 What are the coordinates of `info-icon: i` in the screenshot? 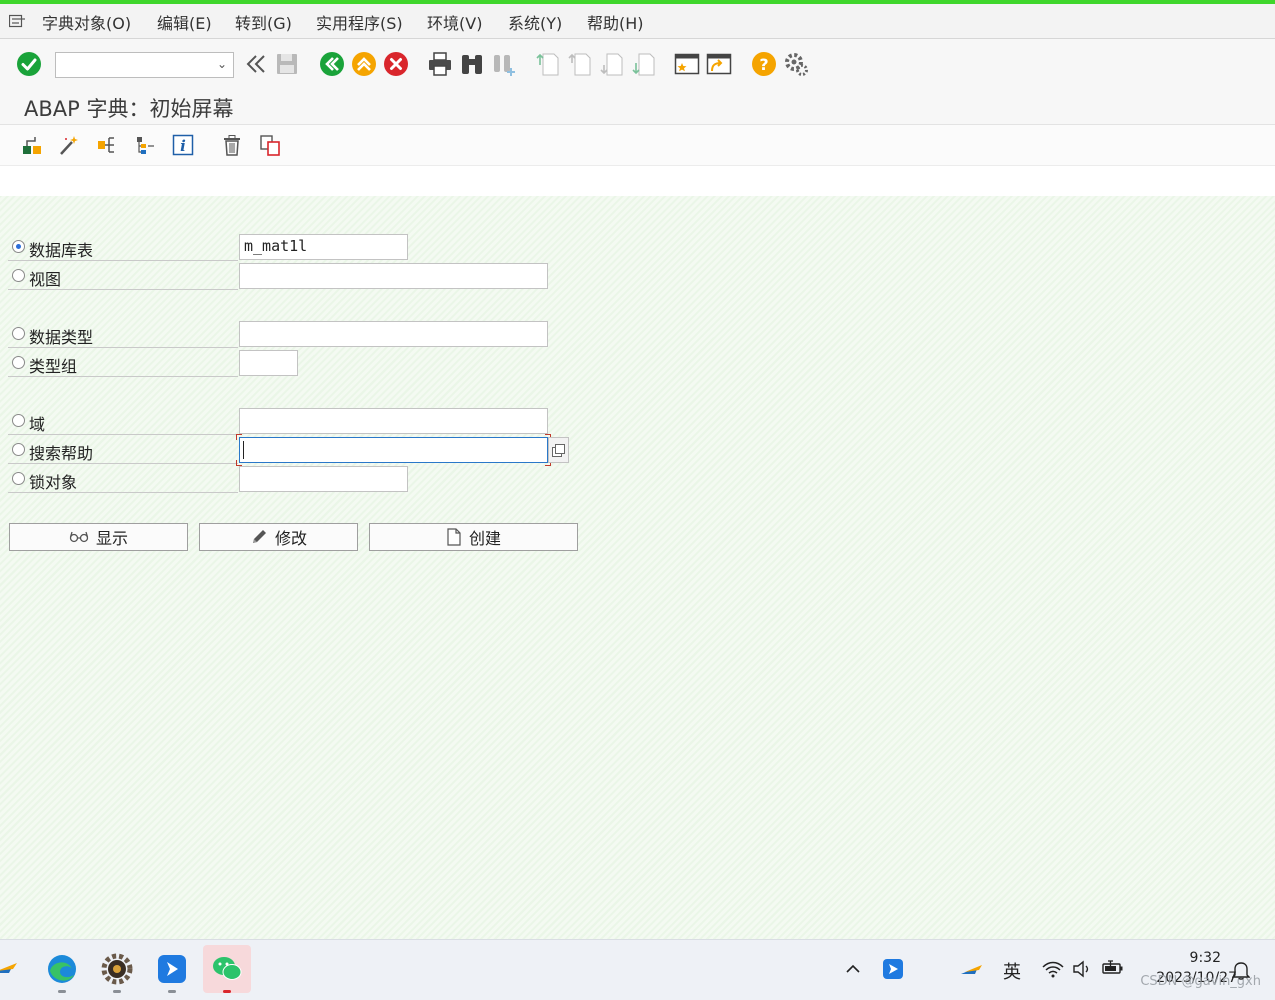 It's located at (183, 145).